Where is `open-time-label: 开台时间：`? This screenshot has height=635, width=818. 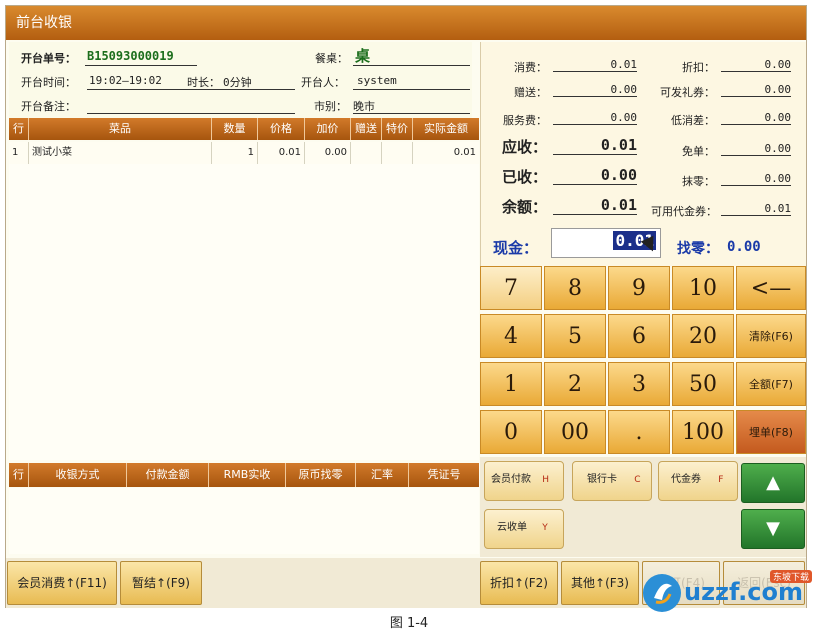 open-time-label: 开台时间： is located at coordinates (48, 82).